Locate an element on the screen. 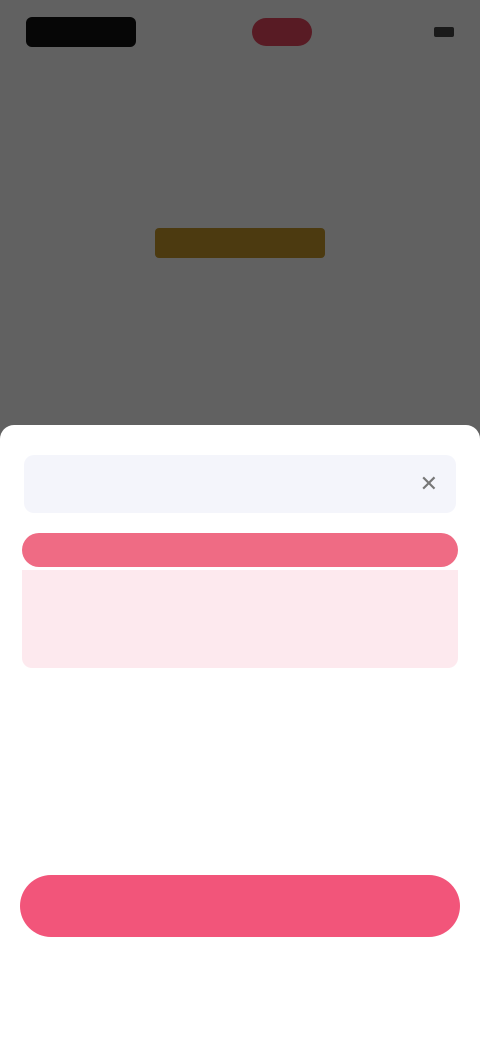  close-icon: ✕ is located at coordinates (429, 484).